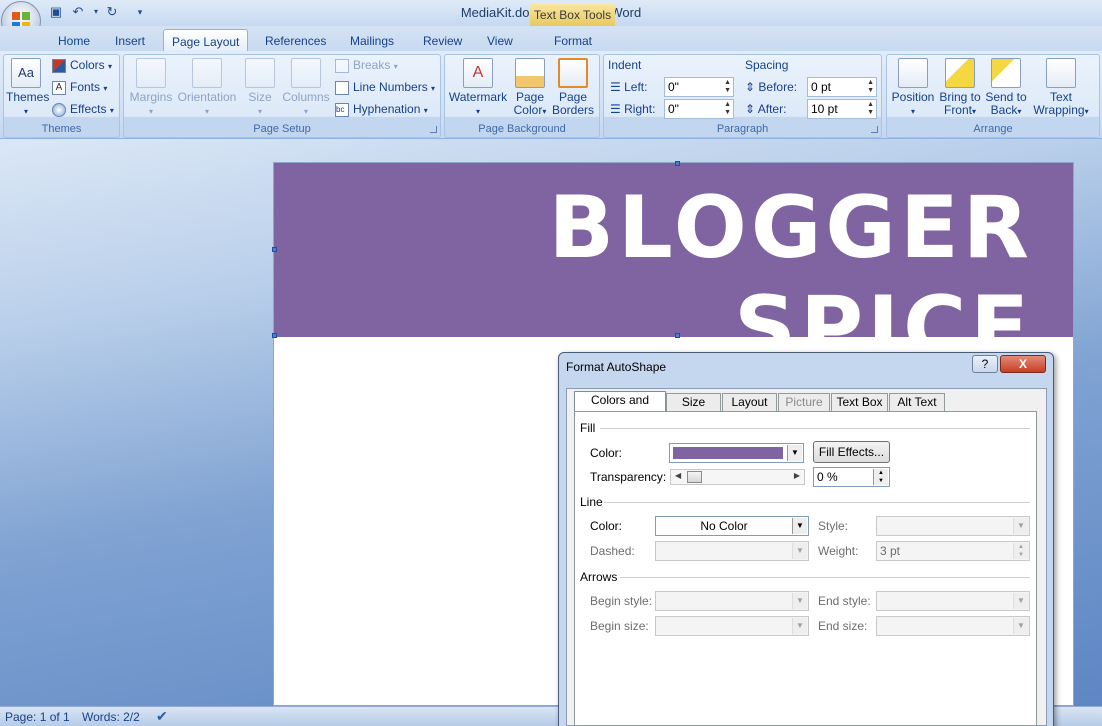  What do you see at coordinates (824, 109) in the screenshot?
I see `spacing-after-value: 10 pt` at bounding box center [824, 109].